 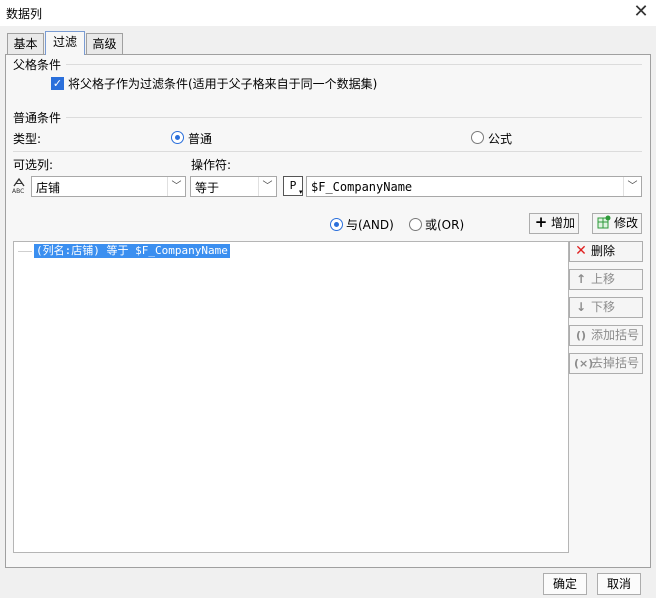 I want to click on value-input: $F_CompanyName ﹀, so click(x=474, y=186).